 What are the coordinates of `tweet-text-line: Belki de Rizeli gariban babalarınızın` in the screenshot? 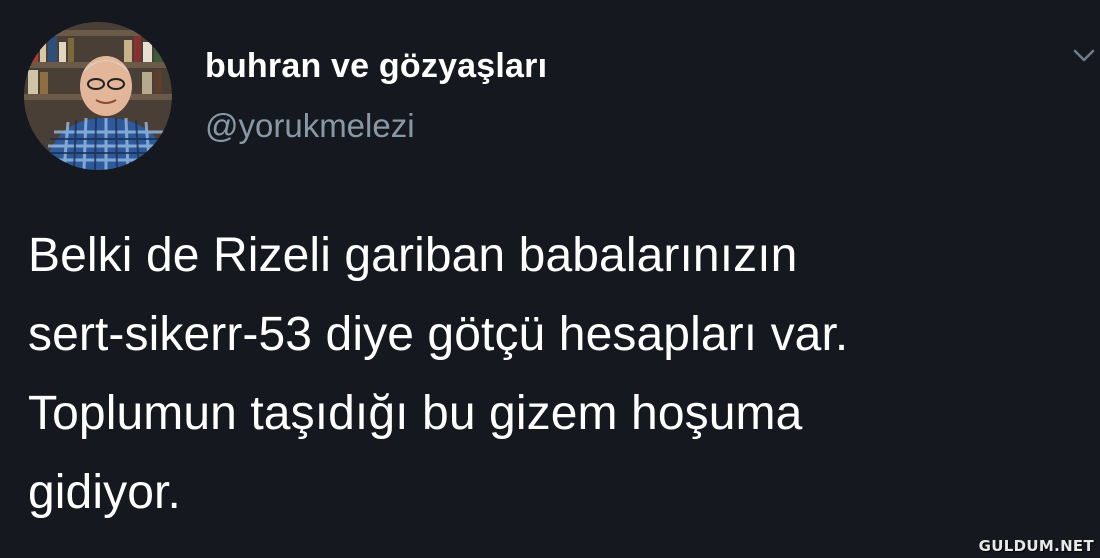 It's located at (413, 255).